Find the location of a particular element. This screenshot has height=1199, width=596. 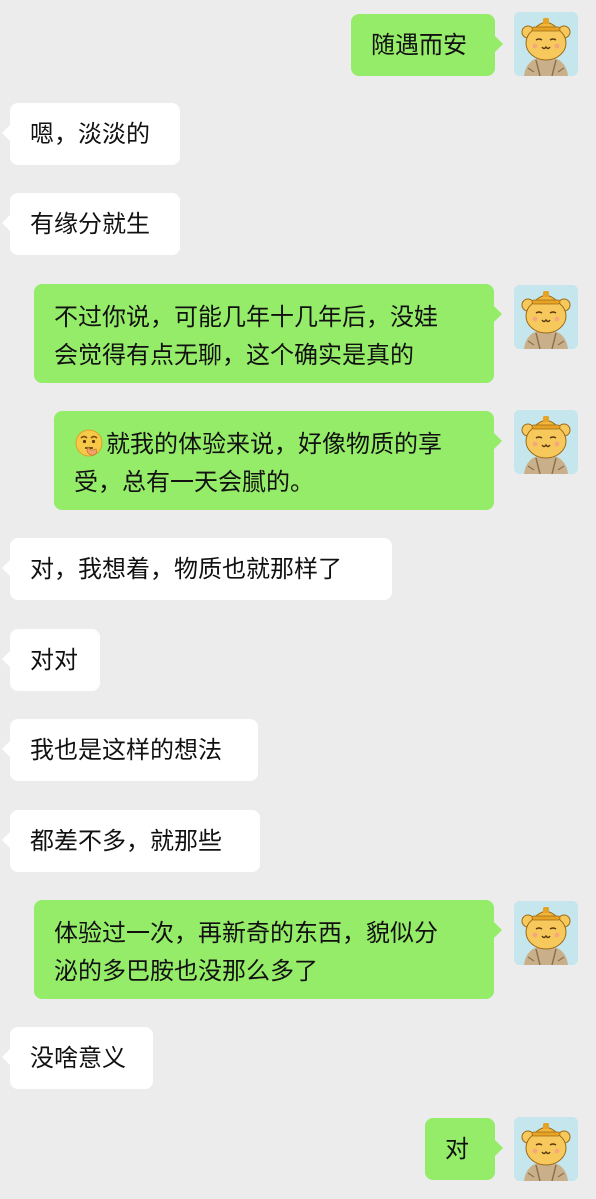

message-text: 嗯，淡淡的 is located at coordinates (90, 134).